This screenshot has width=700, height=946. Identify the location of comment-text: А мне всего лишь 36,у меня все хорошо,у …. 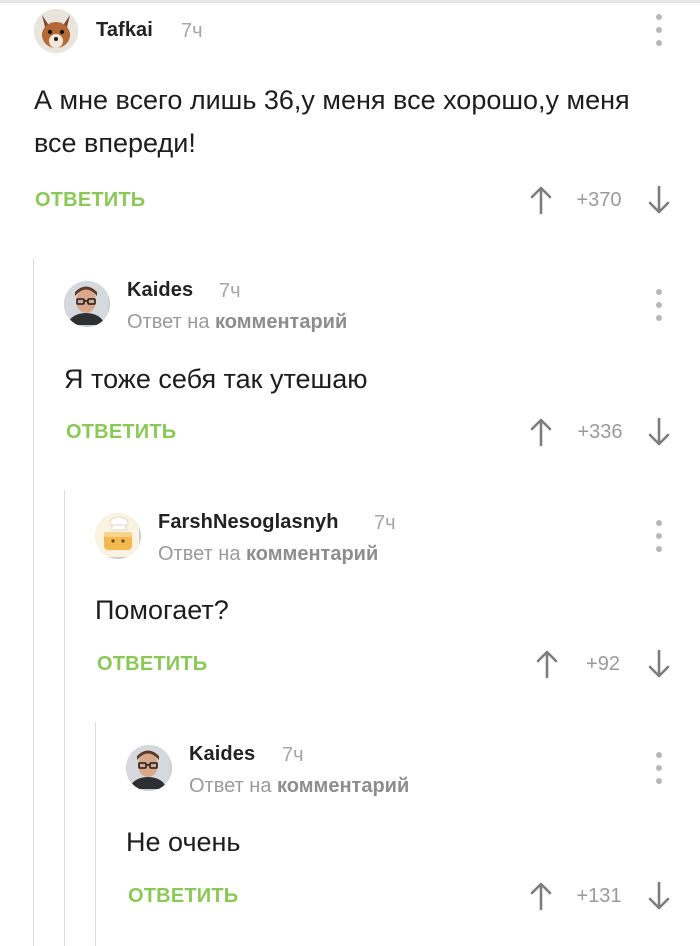
(332, 121).